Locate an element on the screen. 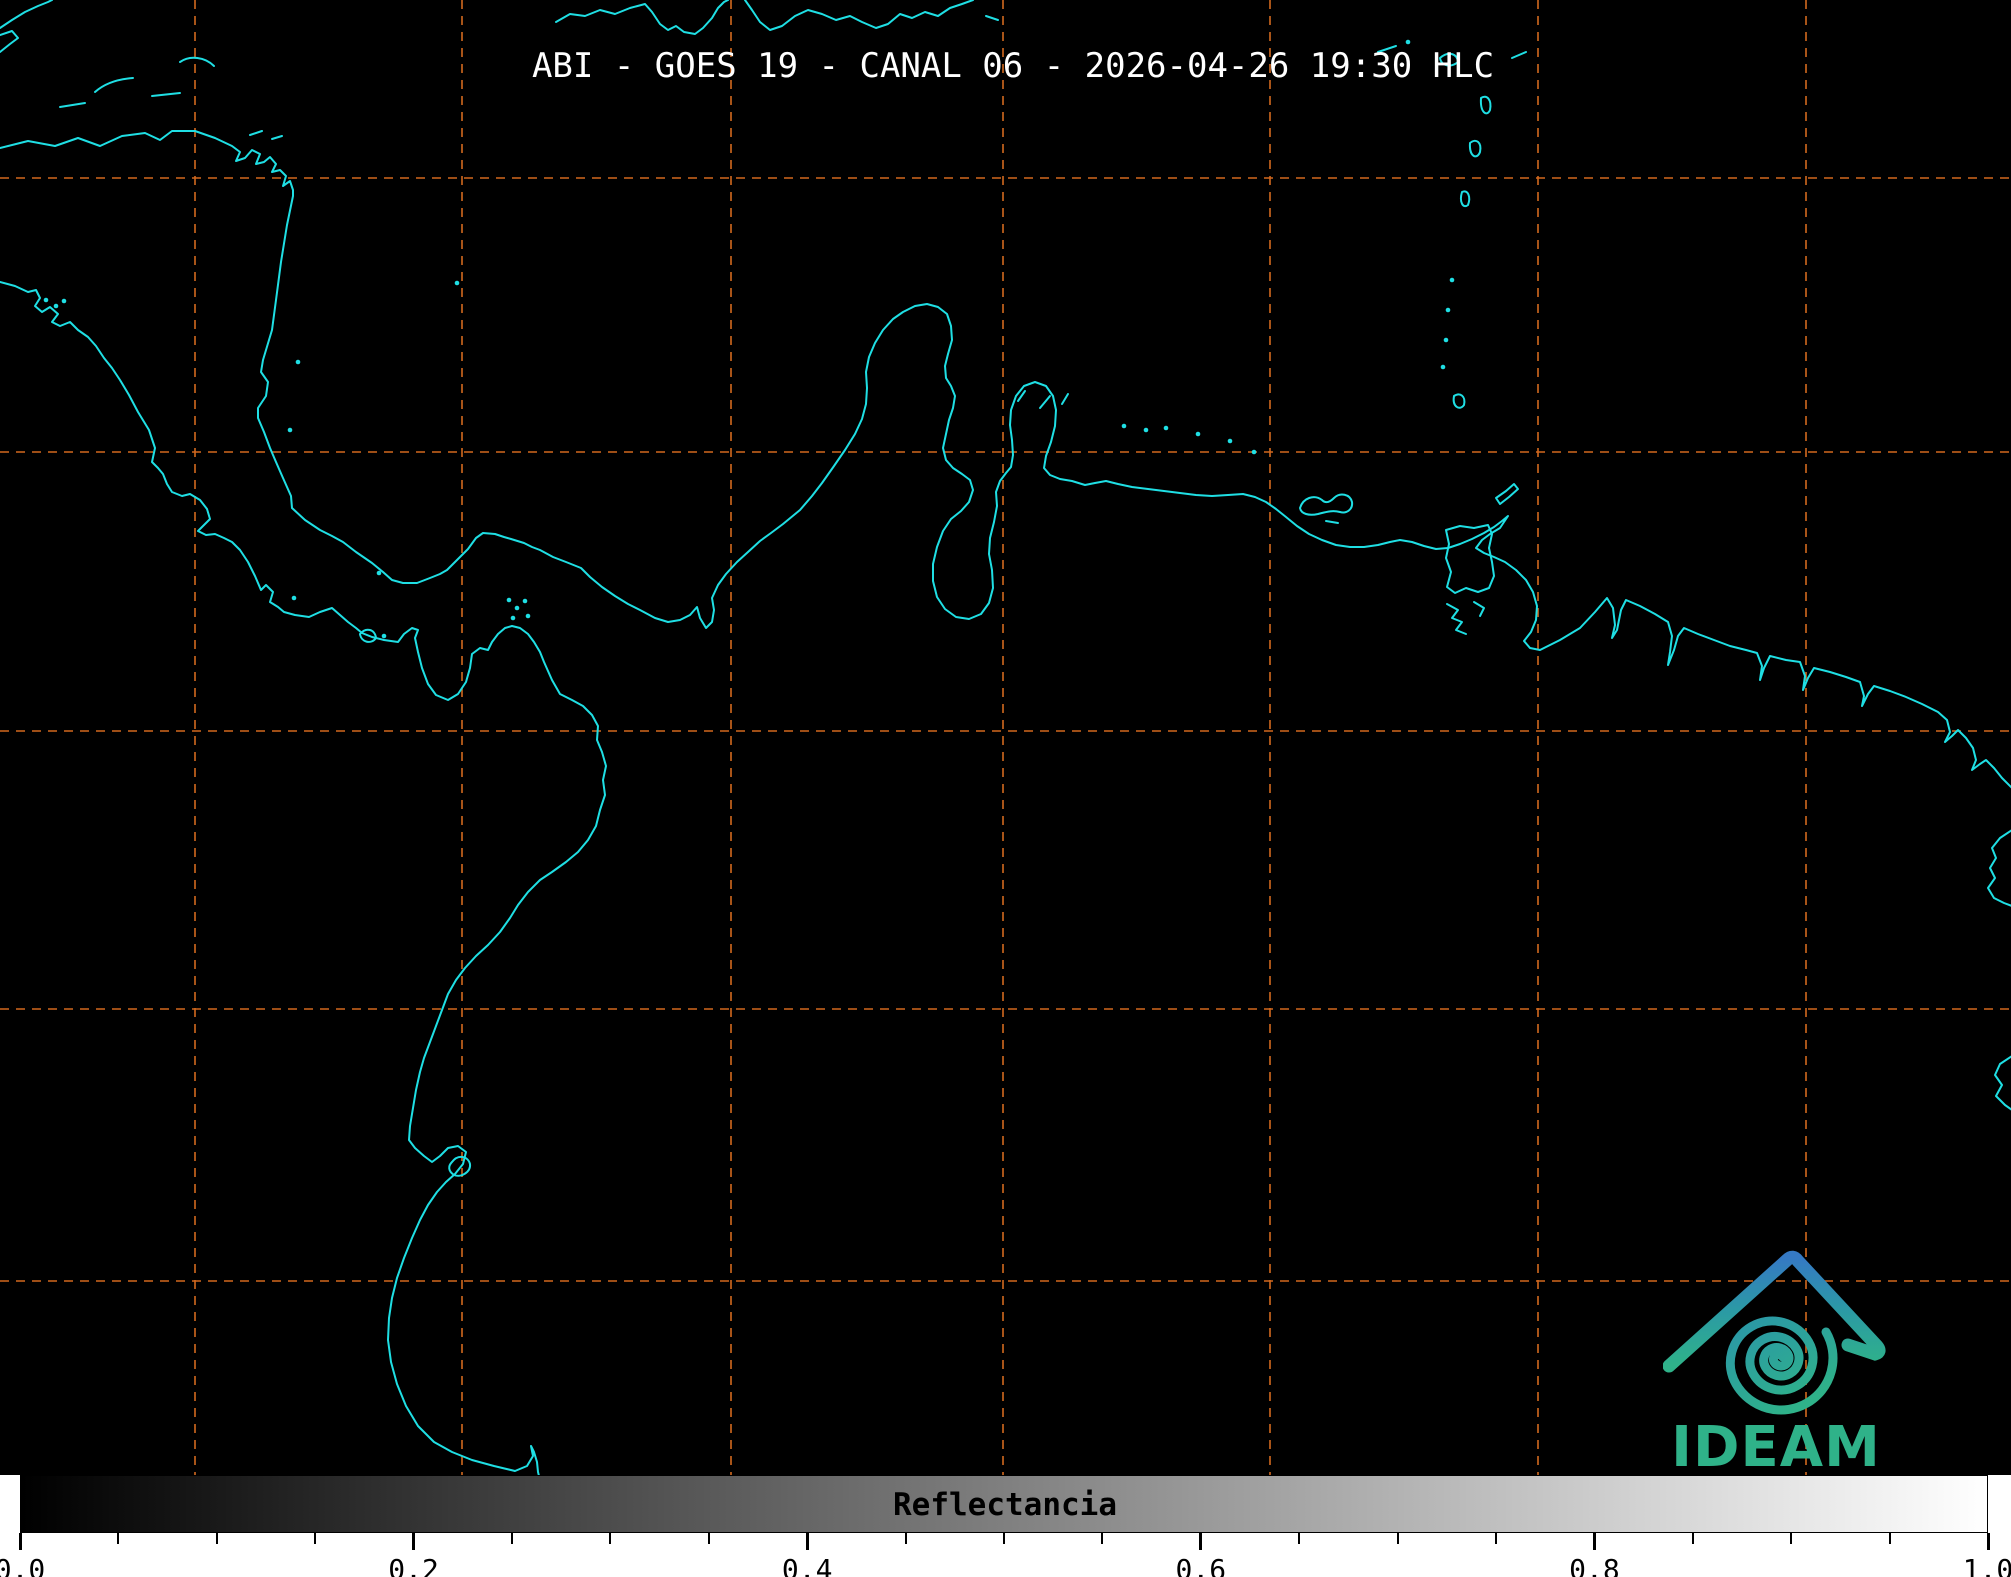 Image resolution: width=2011 pixels, height=1577 pixels. colorbar-tick-label: 1.0 is located at coordinates (1986, 1565).